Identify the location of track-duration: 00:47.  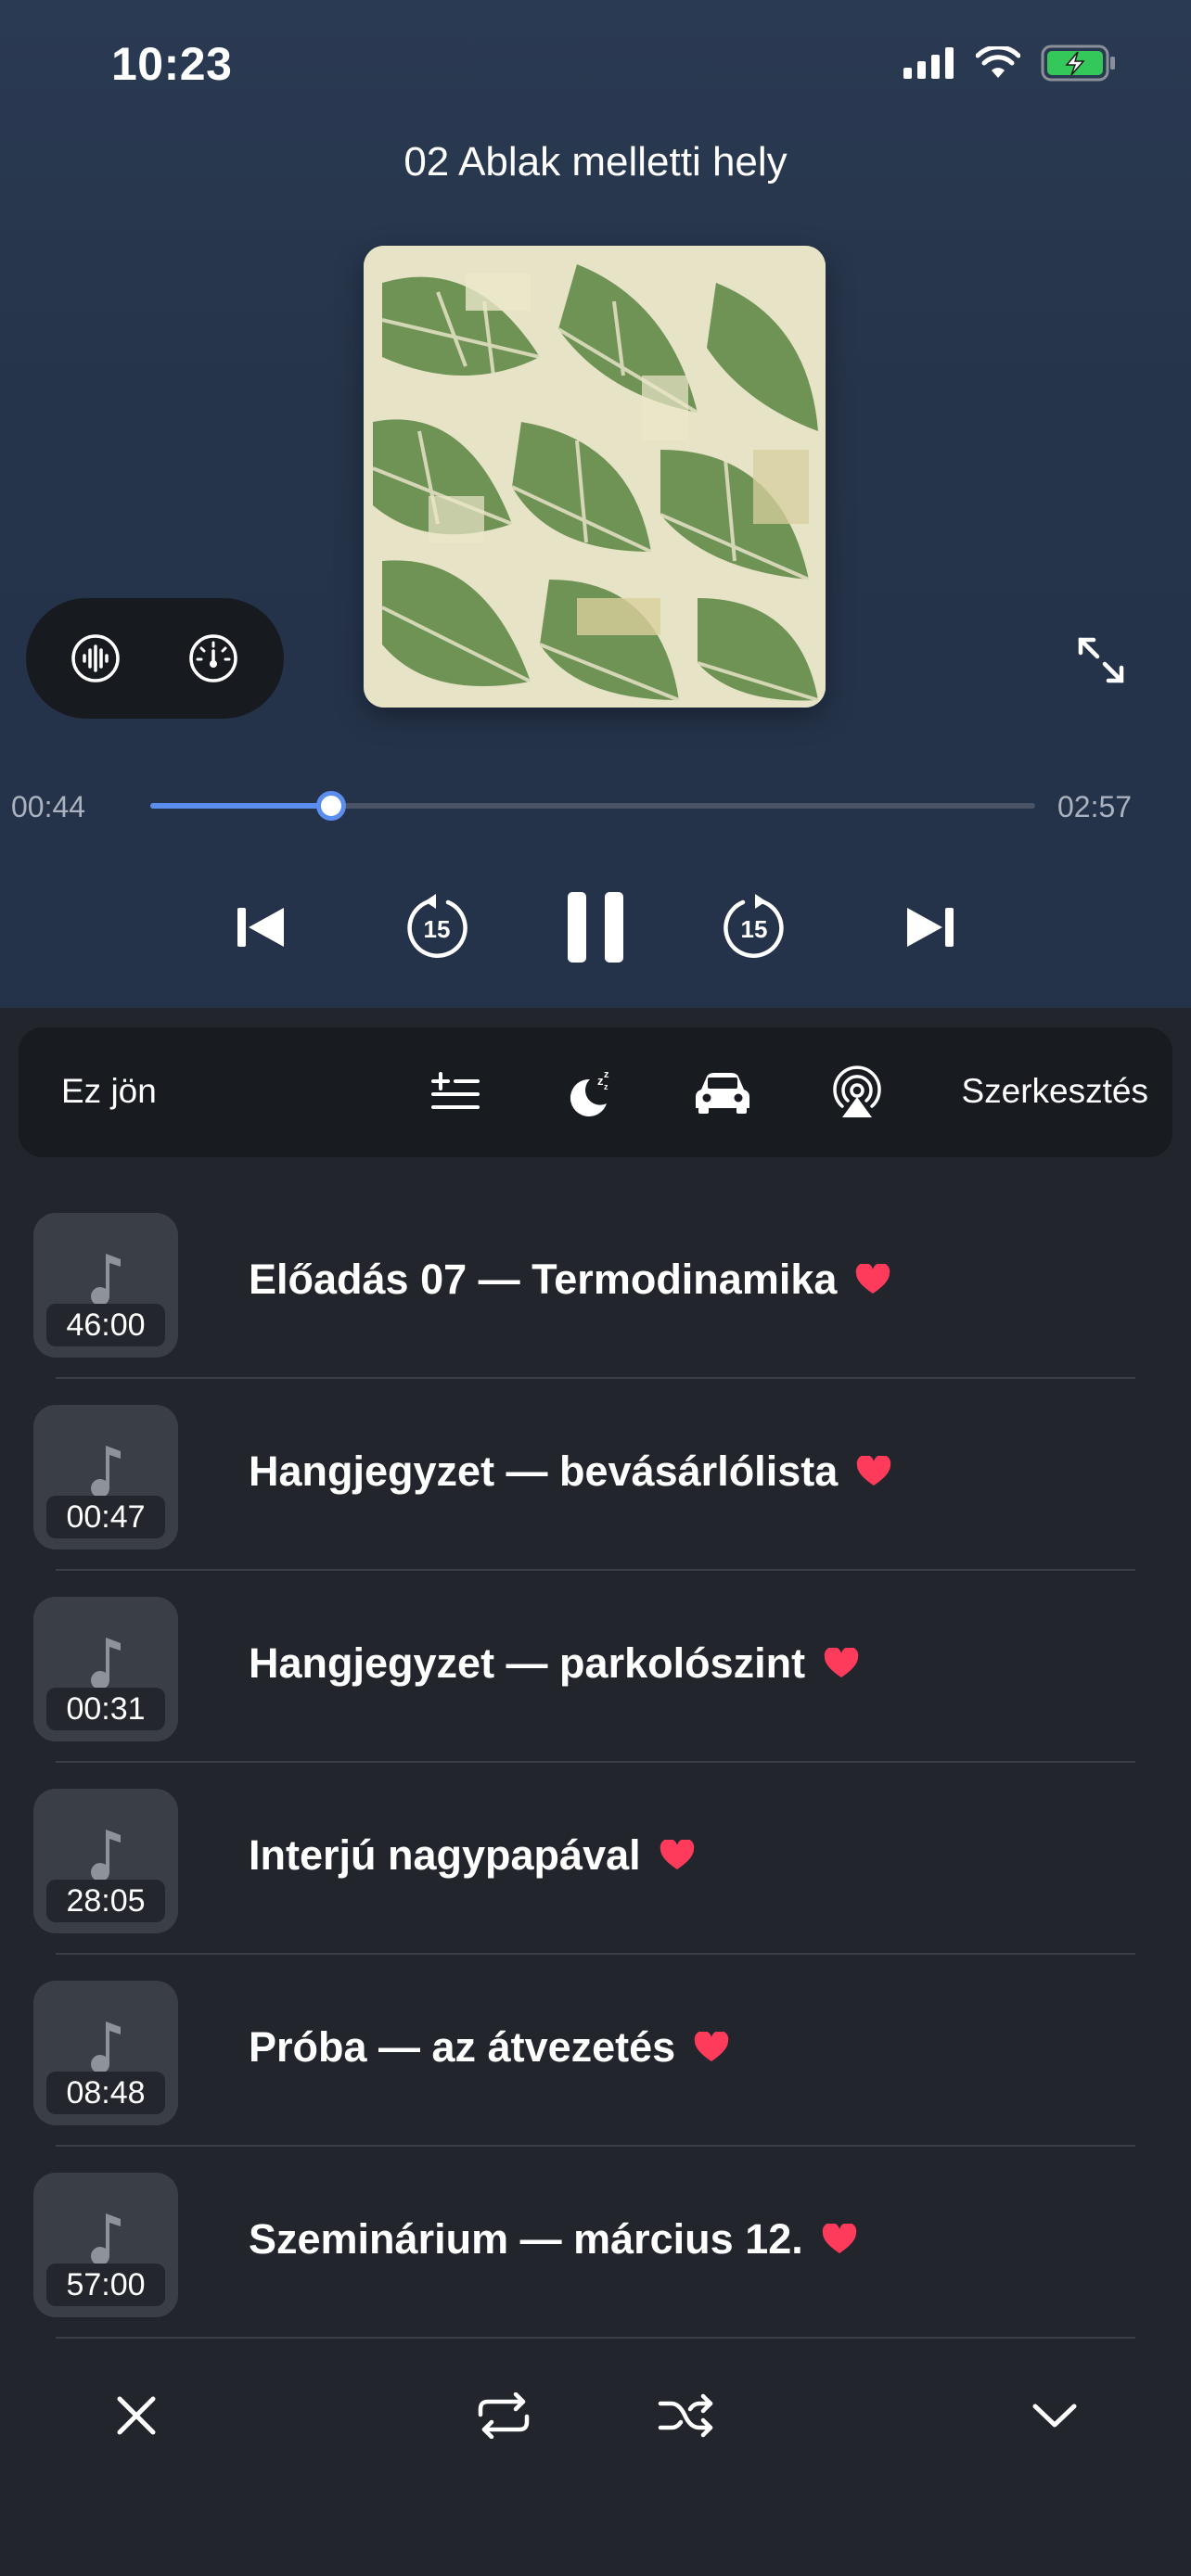
(105, 1517).